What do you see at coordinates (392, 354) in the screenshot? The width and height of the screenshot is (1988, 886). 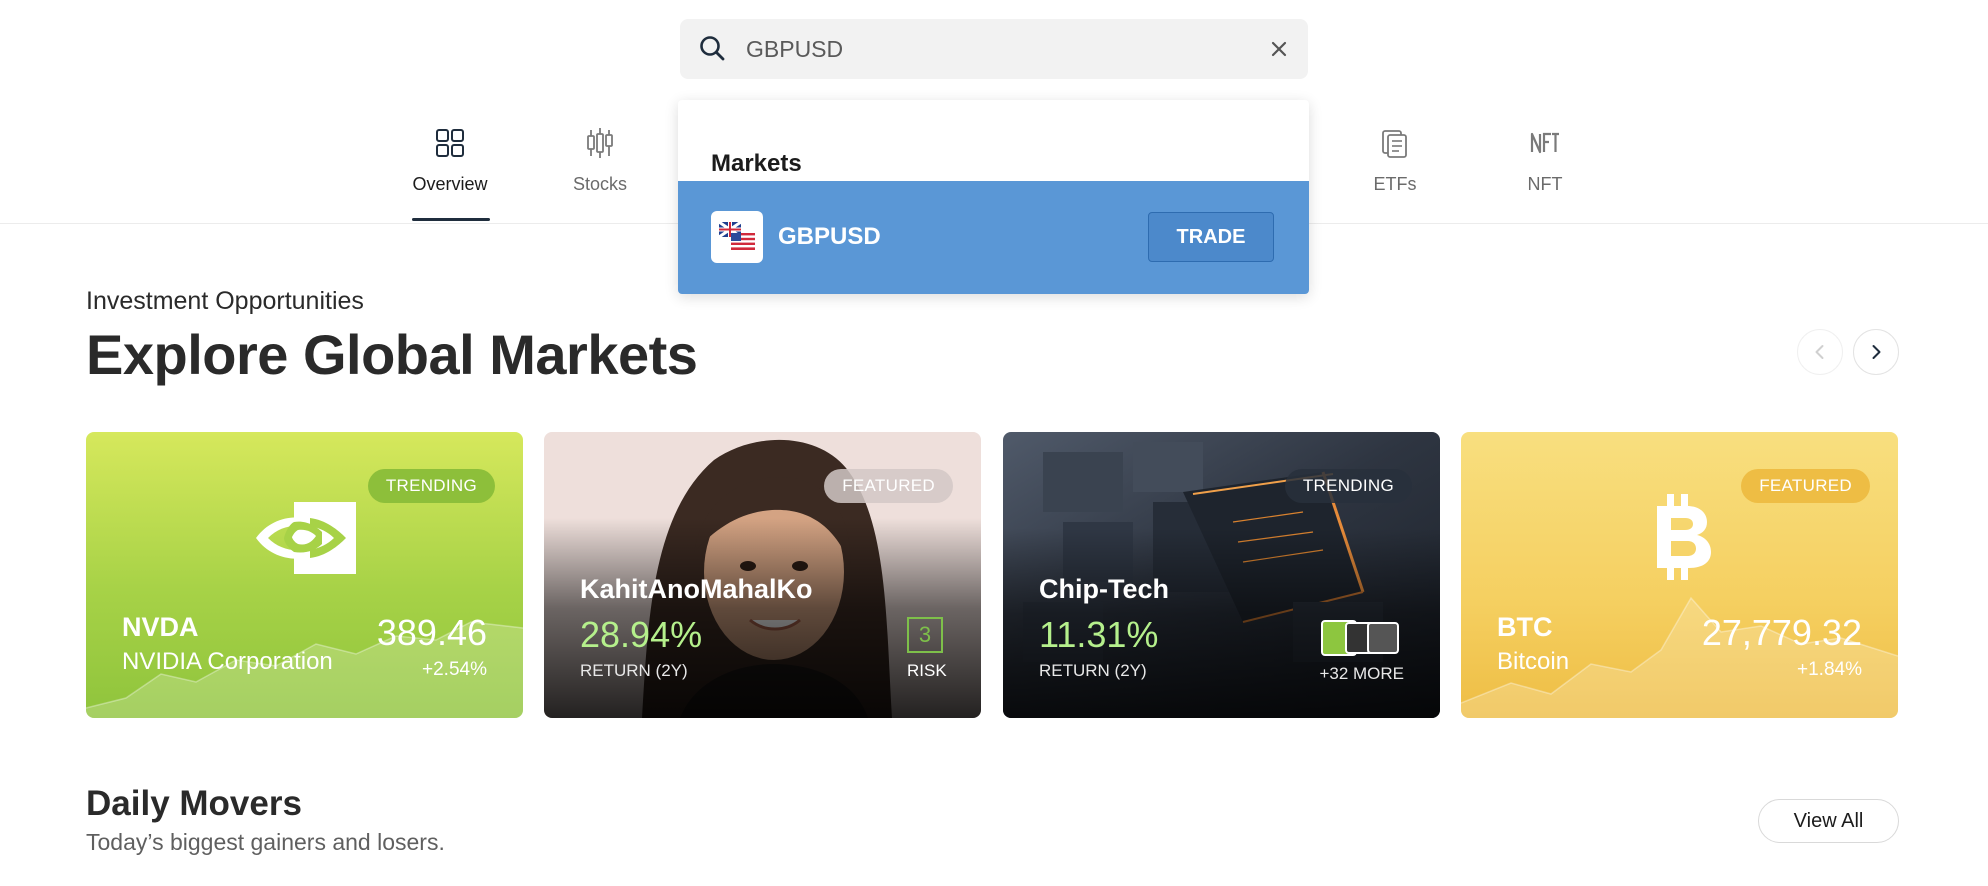 I see `page-title: Explore Global Markets` at bounding box center [392, 354].